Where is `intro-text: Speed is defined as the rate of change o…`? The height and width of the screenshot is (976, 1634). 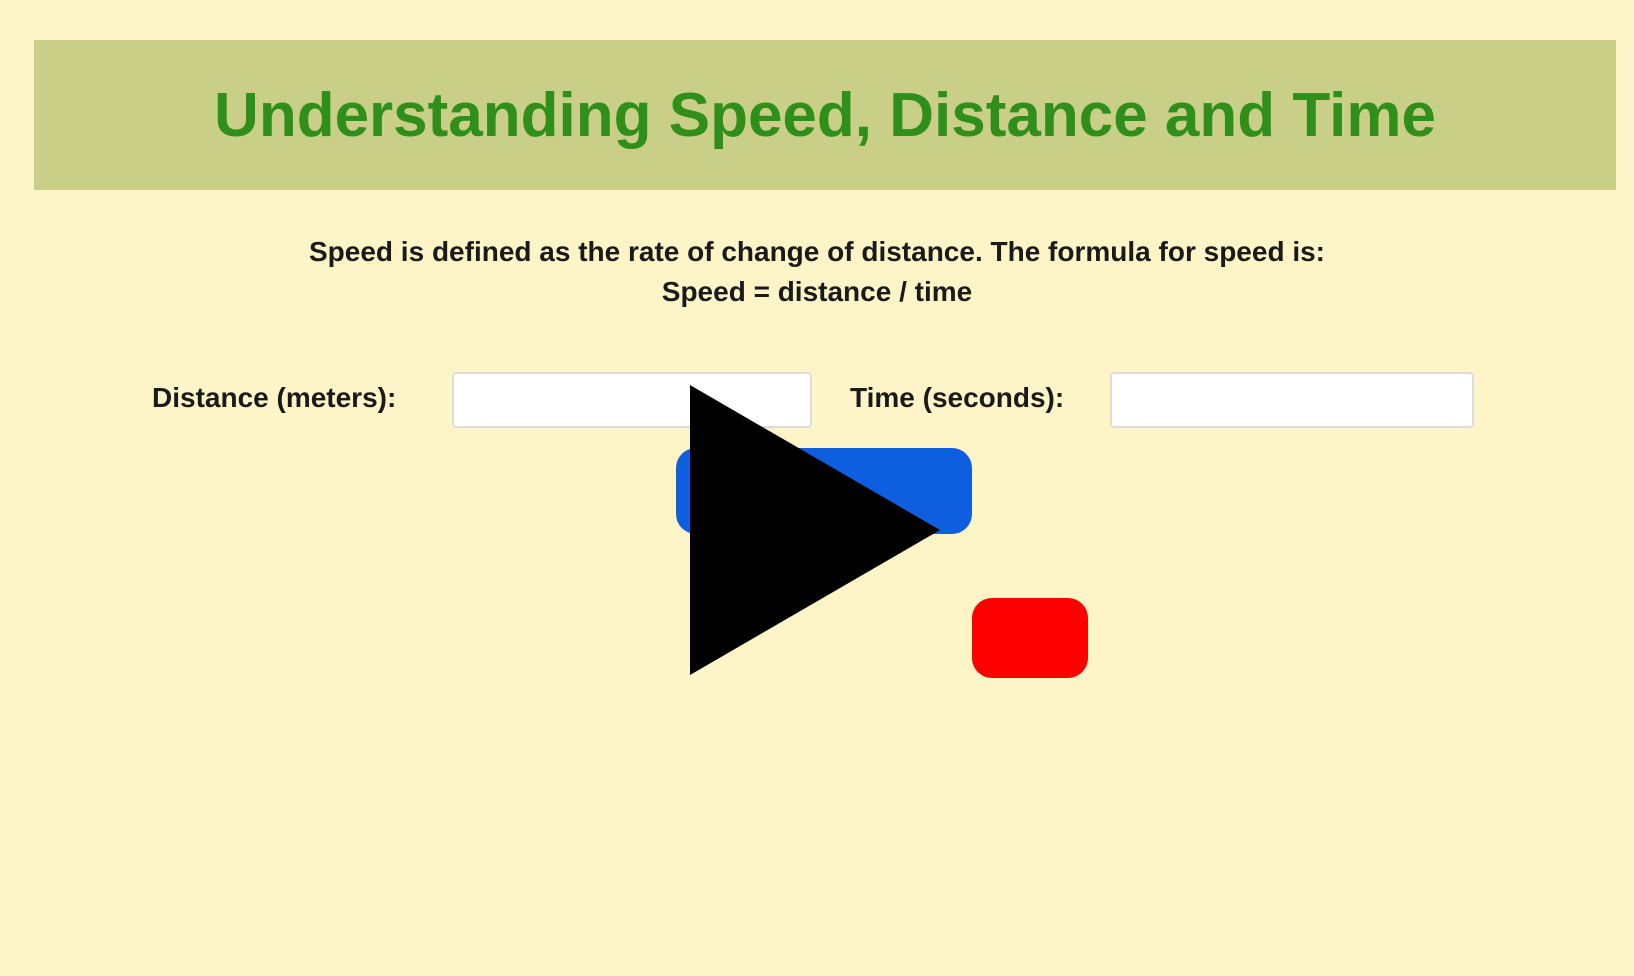
intro-text: Speed is defined as the rate of change o… is located at coordinates (817, 272).